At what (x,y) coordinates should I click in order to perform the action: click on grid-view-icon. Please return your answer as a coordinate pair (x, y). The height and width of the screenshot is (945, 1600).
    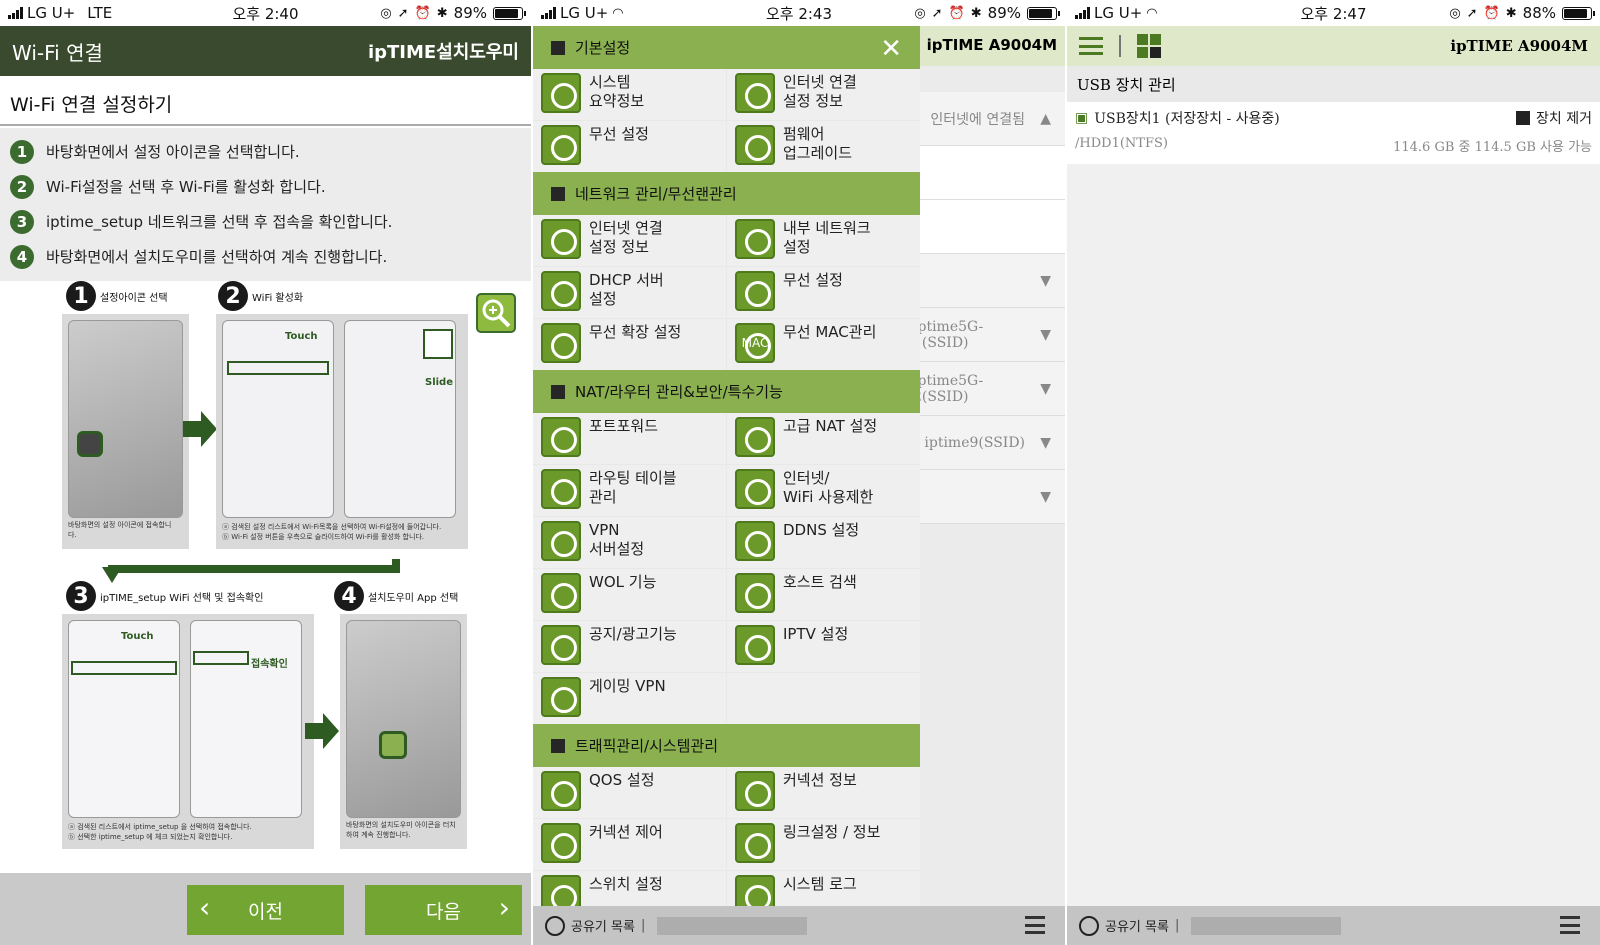
    Looking at the image, I should click on (1149, 46).